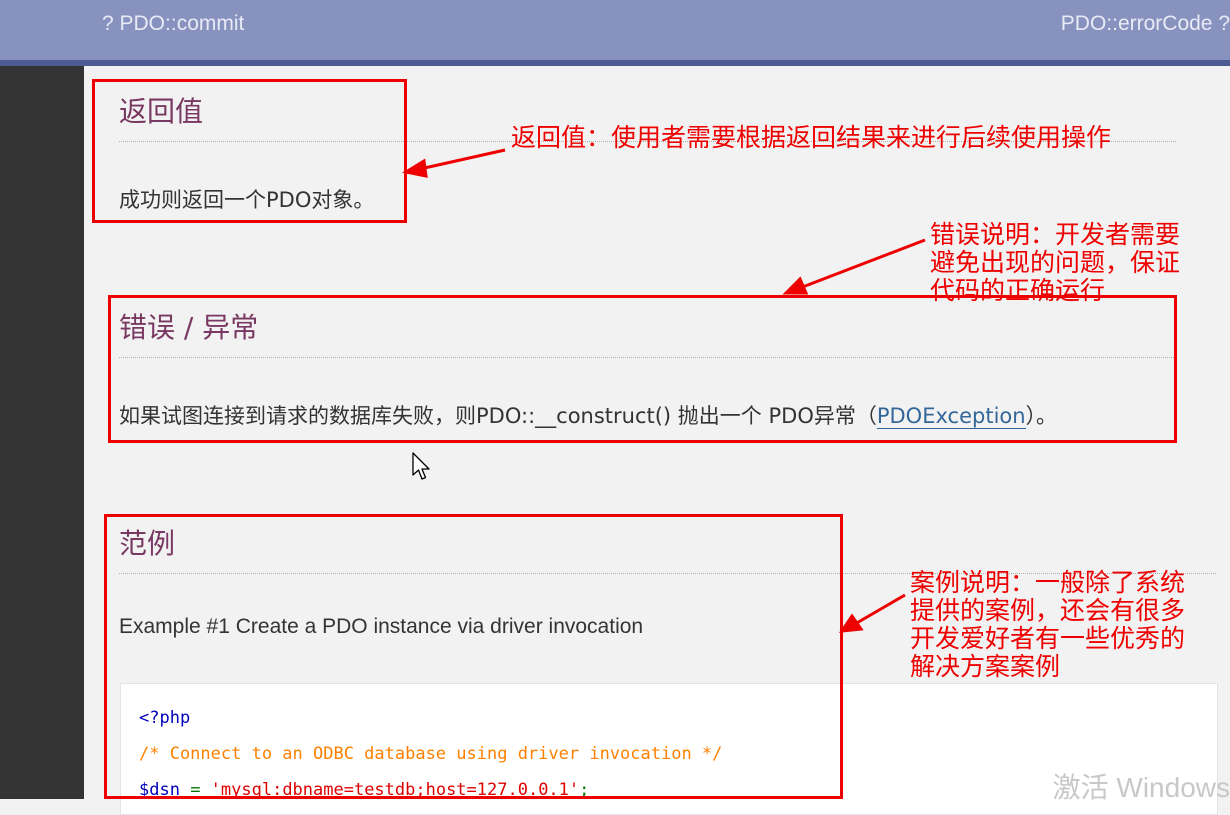 This screenshot has width=1230, height=815. I want to click on return-value-arrow, so click(462, 159).